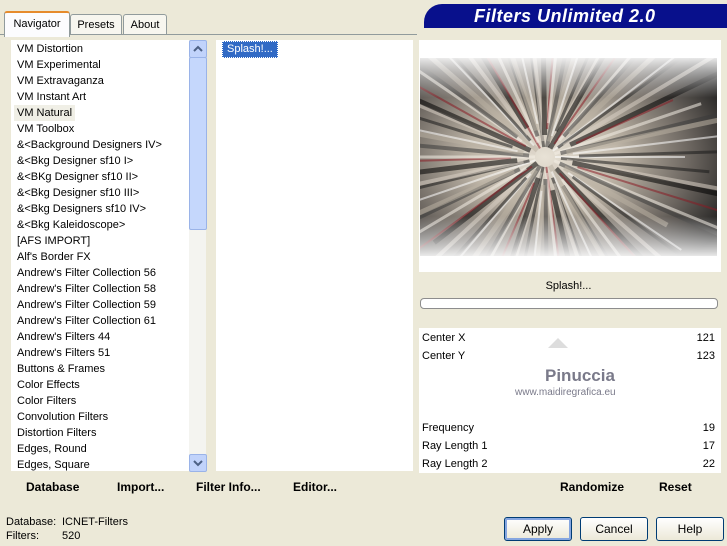 The width and height of the screenshot is (727, 546). Describe the element at coordinates (455, 464) in the screenshot. I see `param-label: Ray Length 2` at that location.